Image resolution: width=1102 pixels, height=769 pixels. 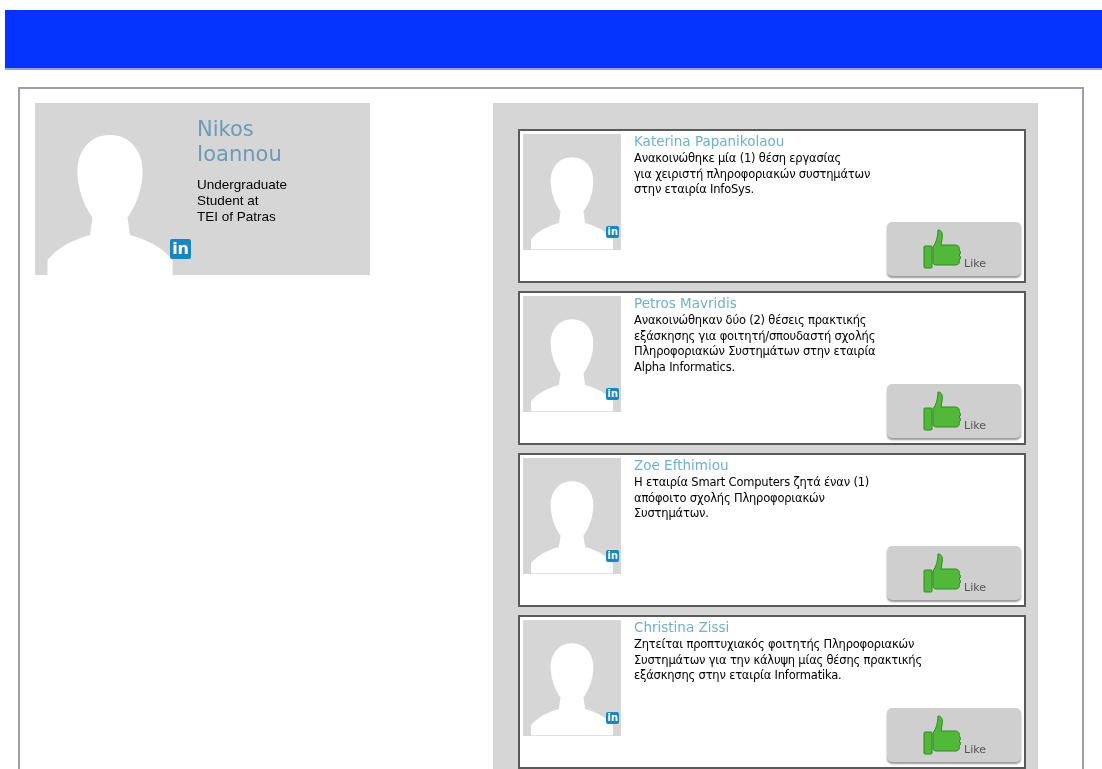 What do you see at coordinates (753, 174) in the screenshot?
I see `post-text: Ανακοινώθηκε μία (1) θέση εργασίας για χειριστή πληροφοριακών συστημάτων στην εταιρία InfoSys.` at bounding box center [753, 174].